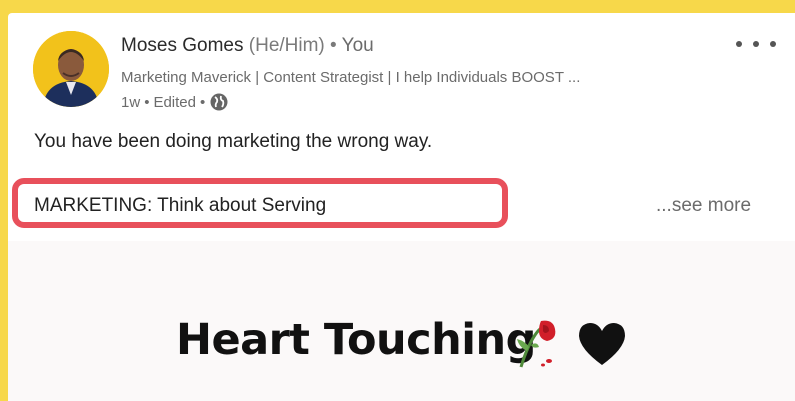 The width and height of the screenshot is (795, 401). I want to click on author-line: Moses Gomes (He/Him) • You, so click(247, 46).